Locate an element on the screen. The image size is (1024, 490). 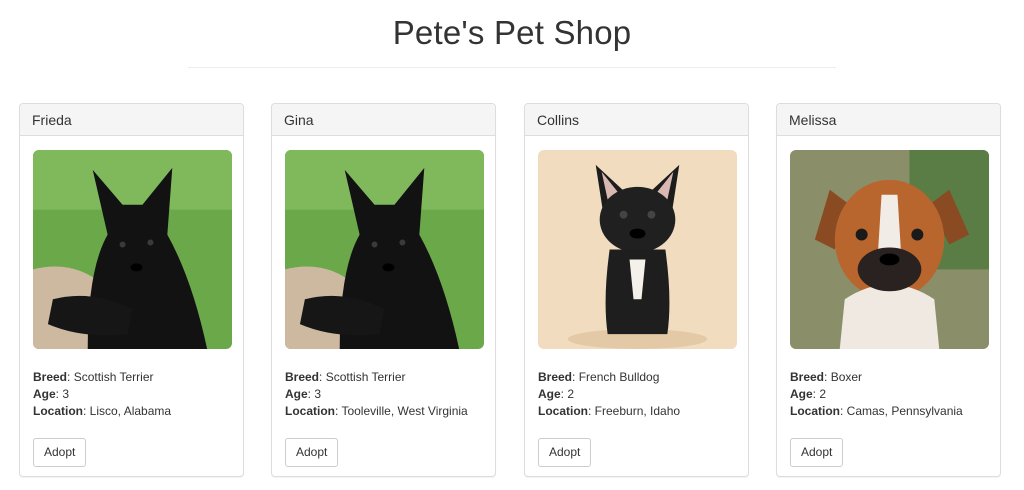
french-bulldog-photo is located at coordinates (637, 249).